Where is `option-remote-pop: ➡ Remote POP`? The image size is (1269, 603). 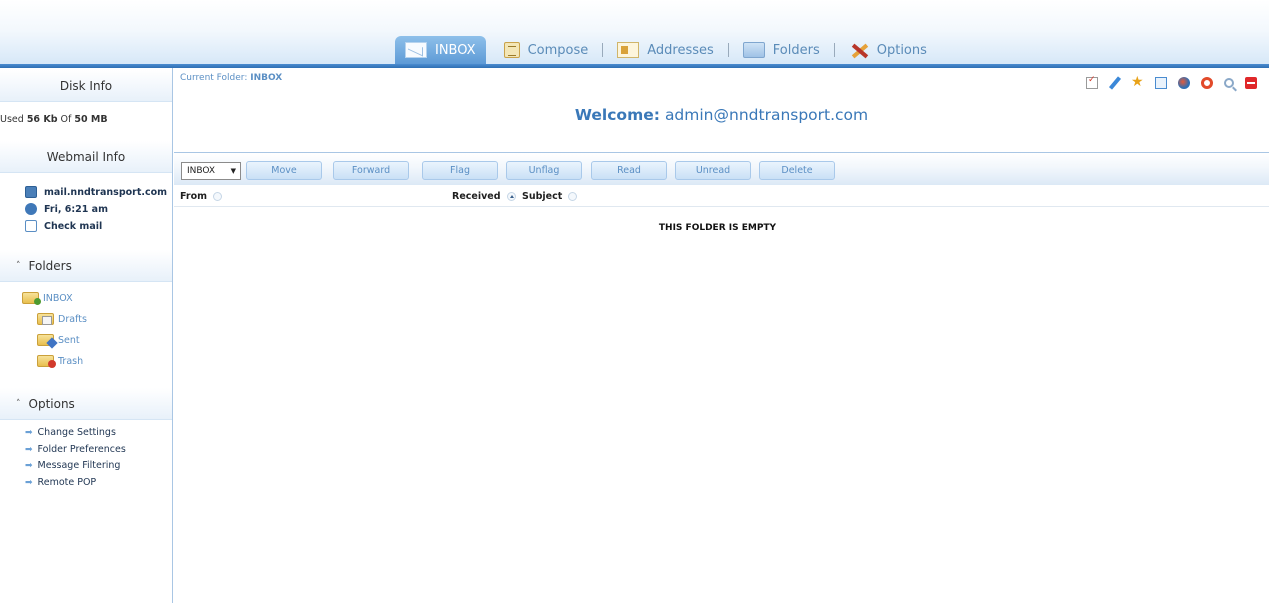
option-remote-pop: ➡ Remote POP is located at coordinates (60, 482).